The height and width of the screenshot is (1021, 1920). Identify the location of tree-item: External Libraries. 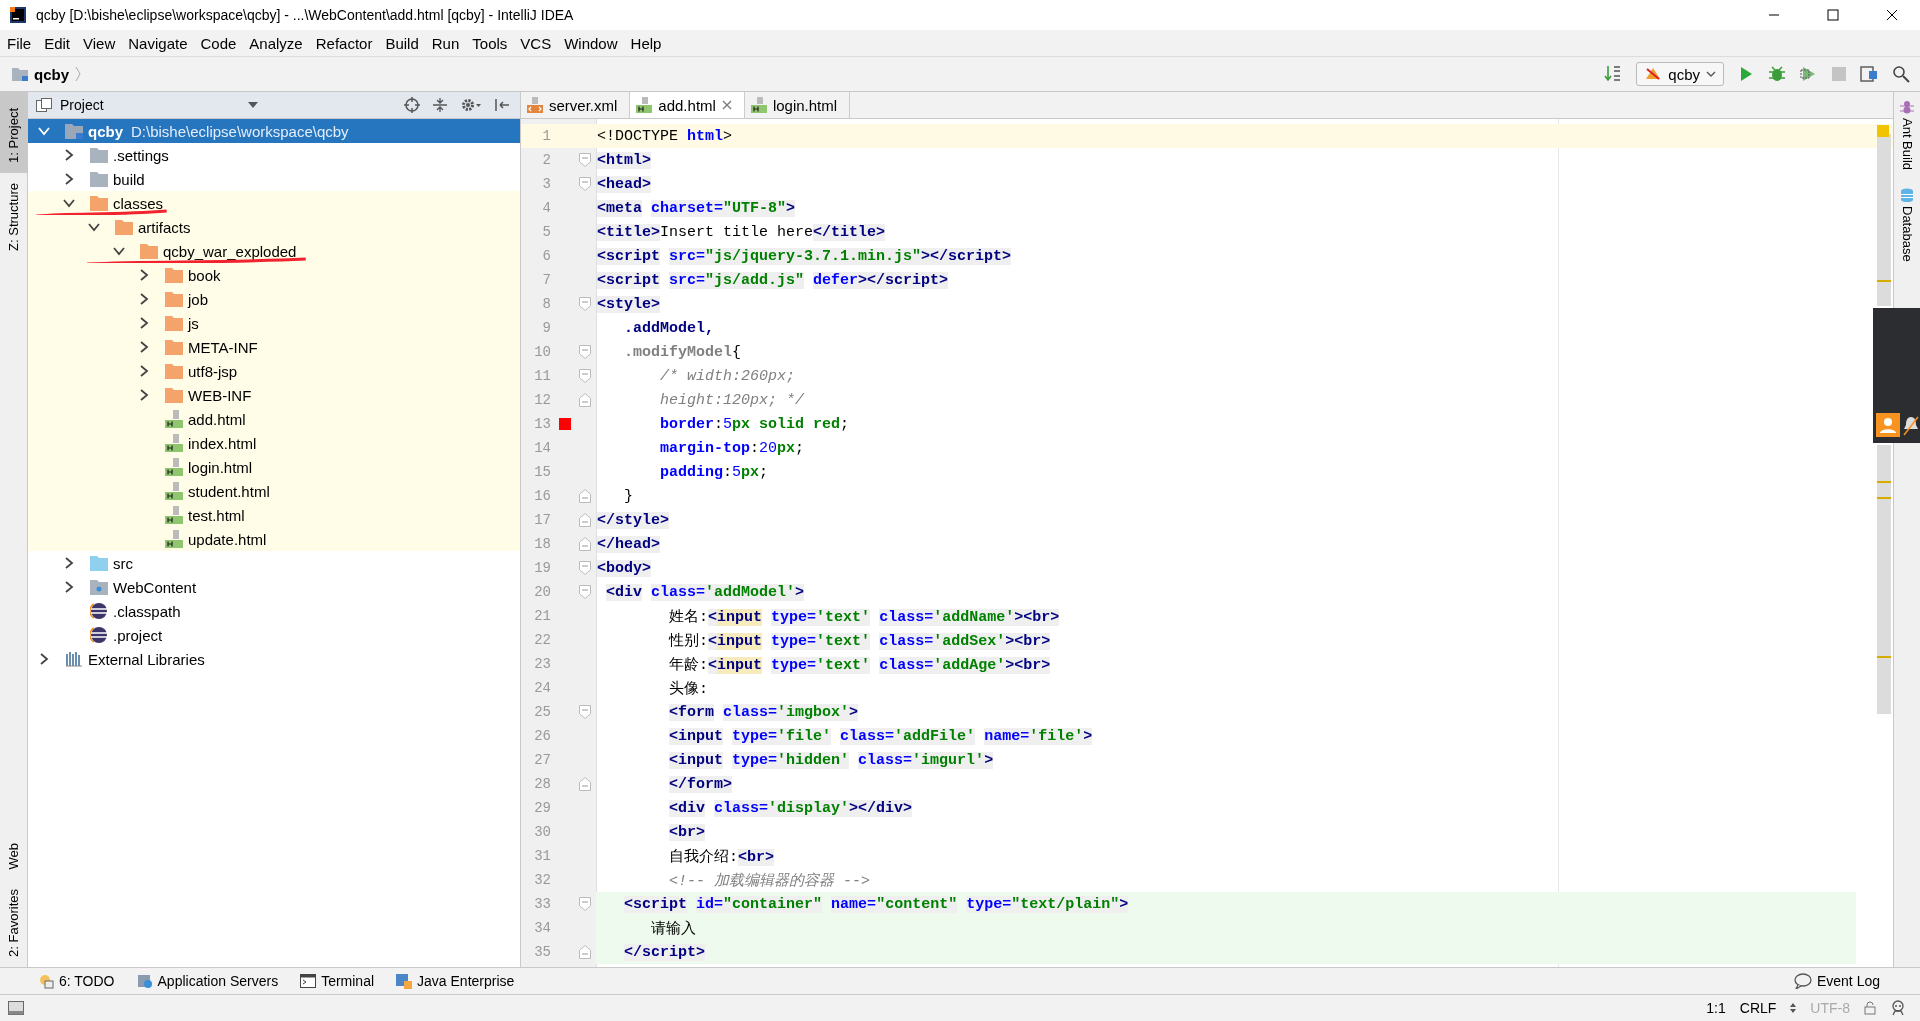
(274, 659).